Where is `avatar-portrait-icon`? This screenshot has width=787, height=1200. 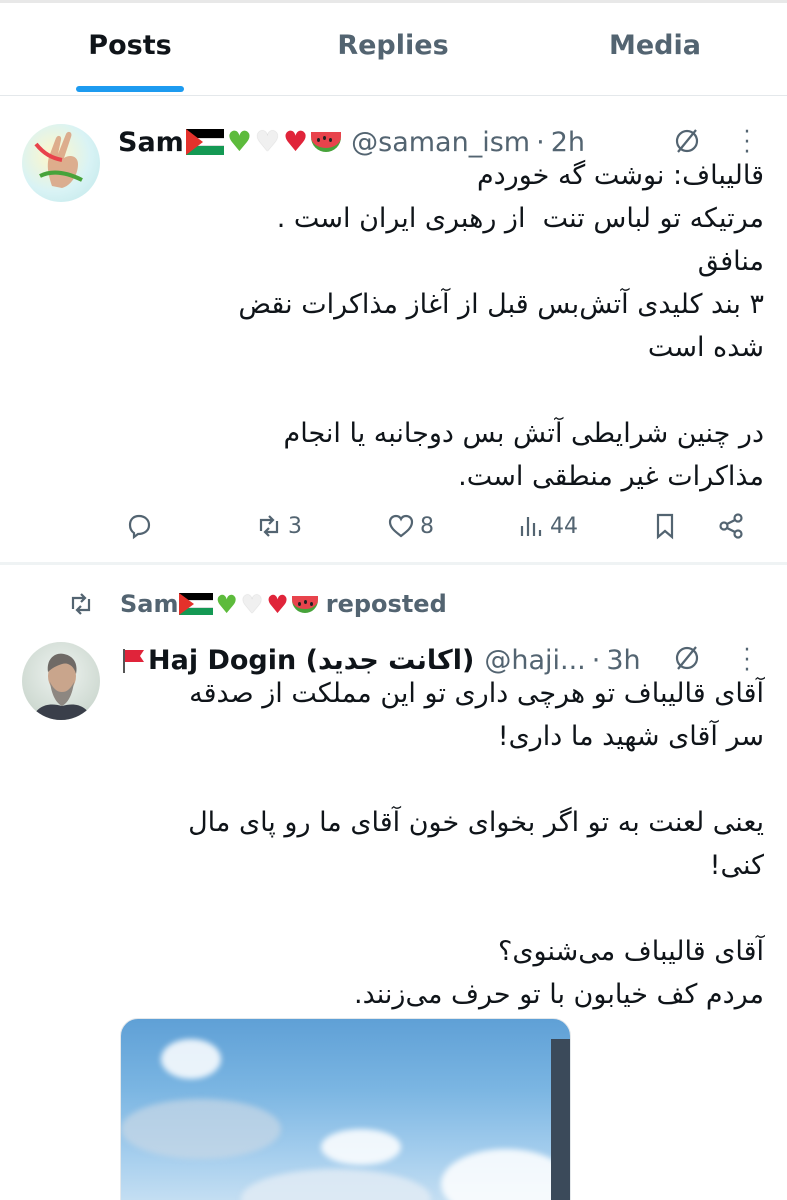 avatar-portrait-icon is located at coordinates (62, 686).